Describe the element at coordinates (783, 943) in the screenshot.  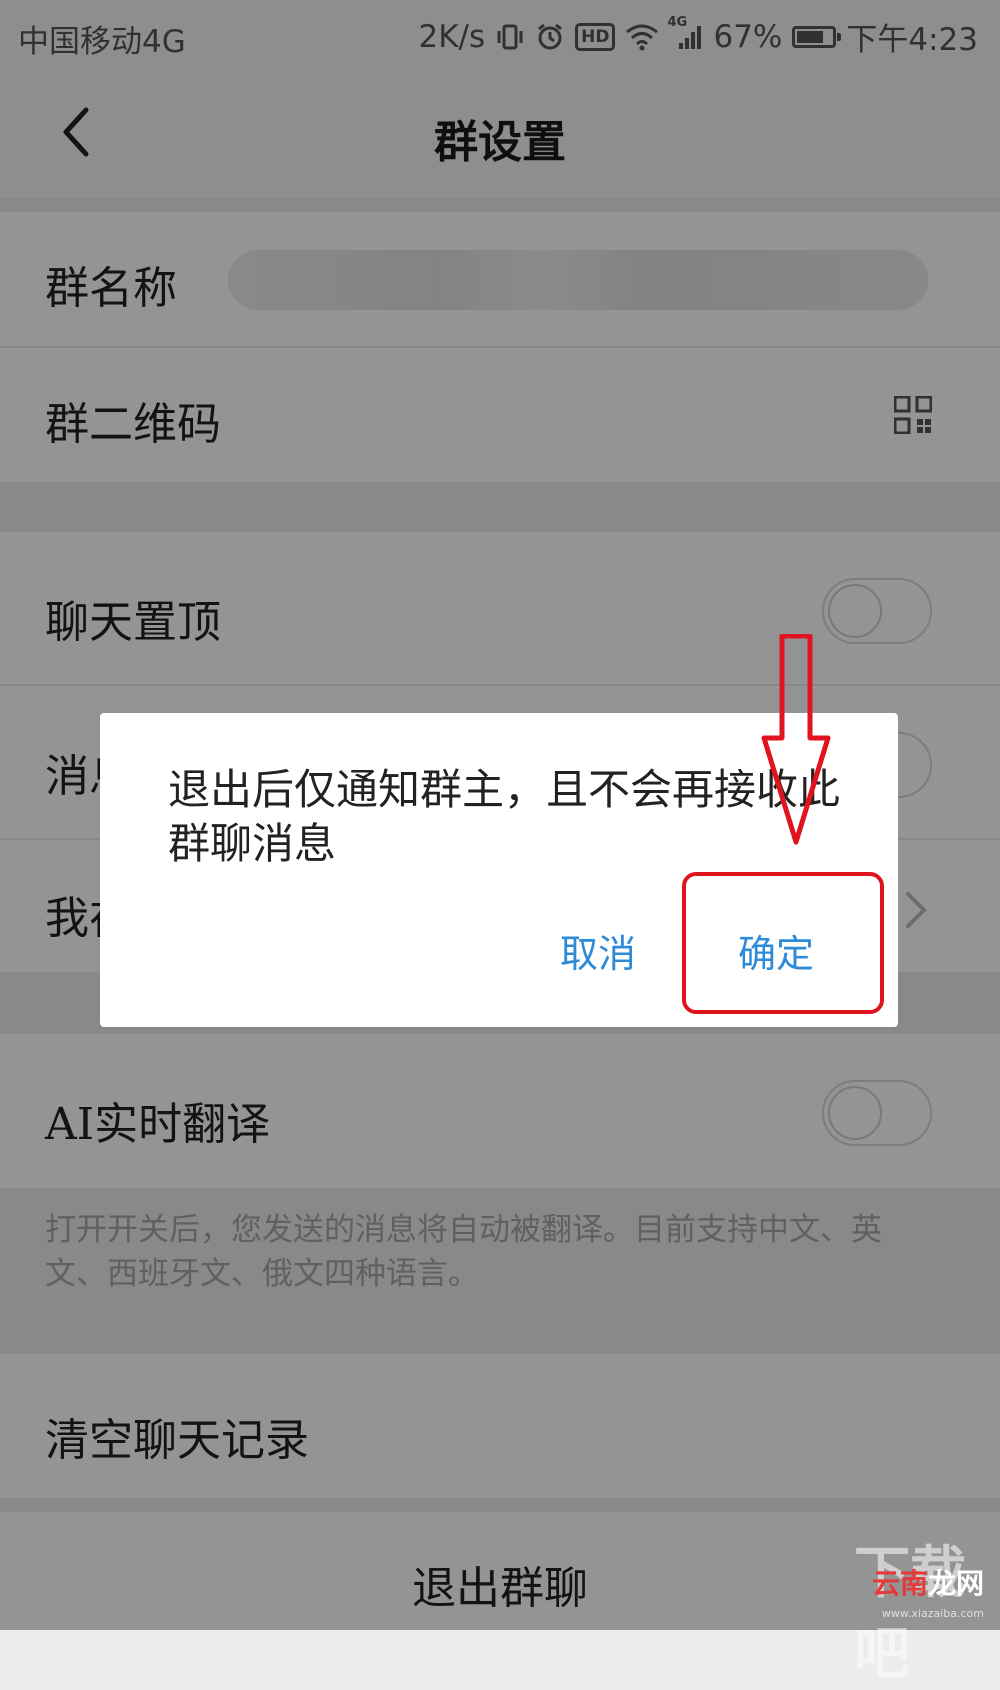
I see `annotation-highlight-box` at that location.